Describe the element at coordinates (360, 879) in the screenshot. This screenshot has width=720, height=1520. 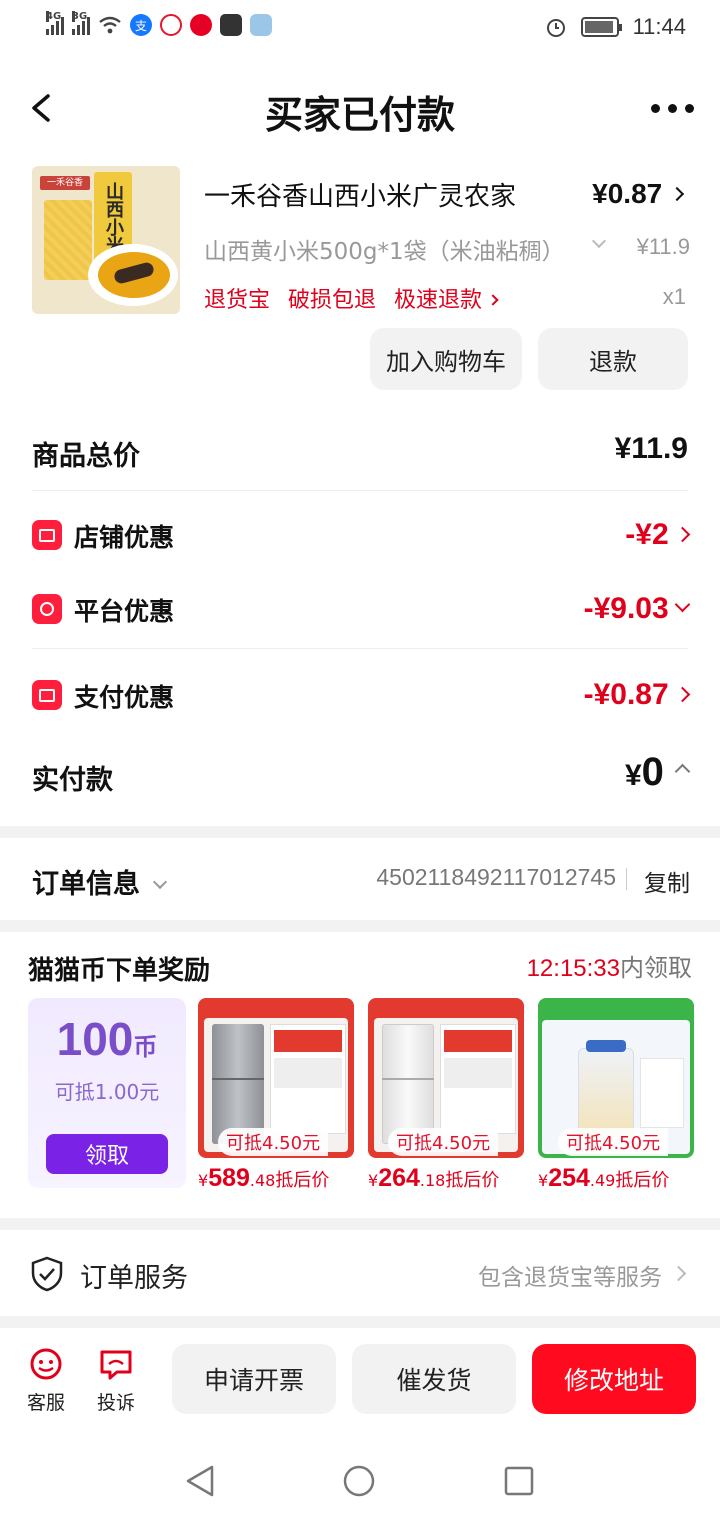
I see `order-info-row: 订单信息 4502118492117012745 复制` at that location.